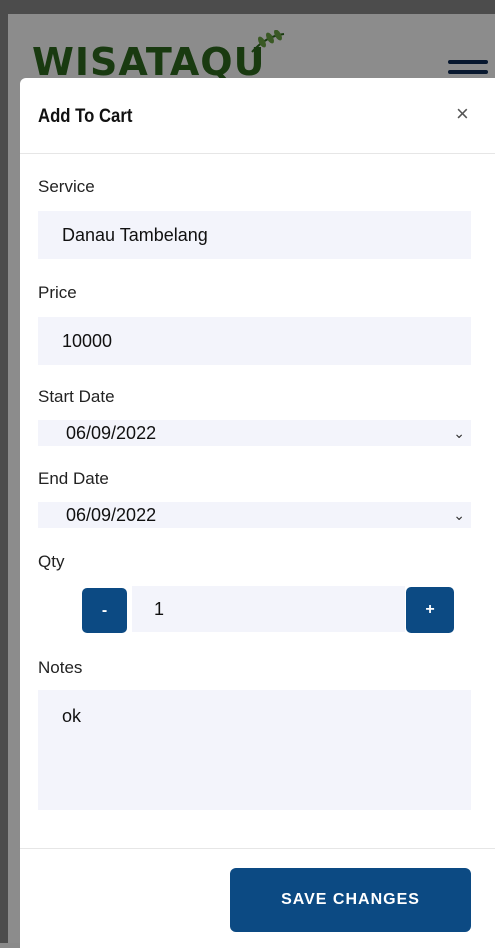 Image resolution: width=495 pixels, height=948 pixels. I want to click on close-icon: ×, so click(462, 114).